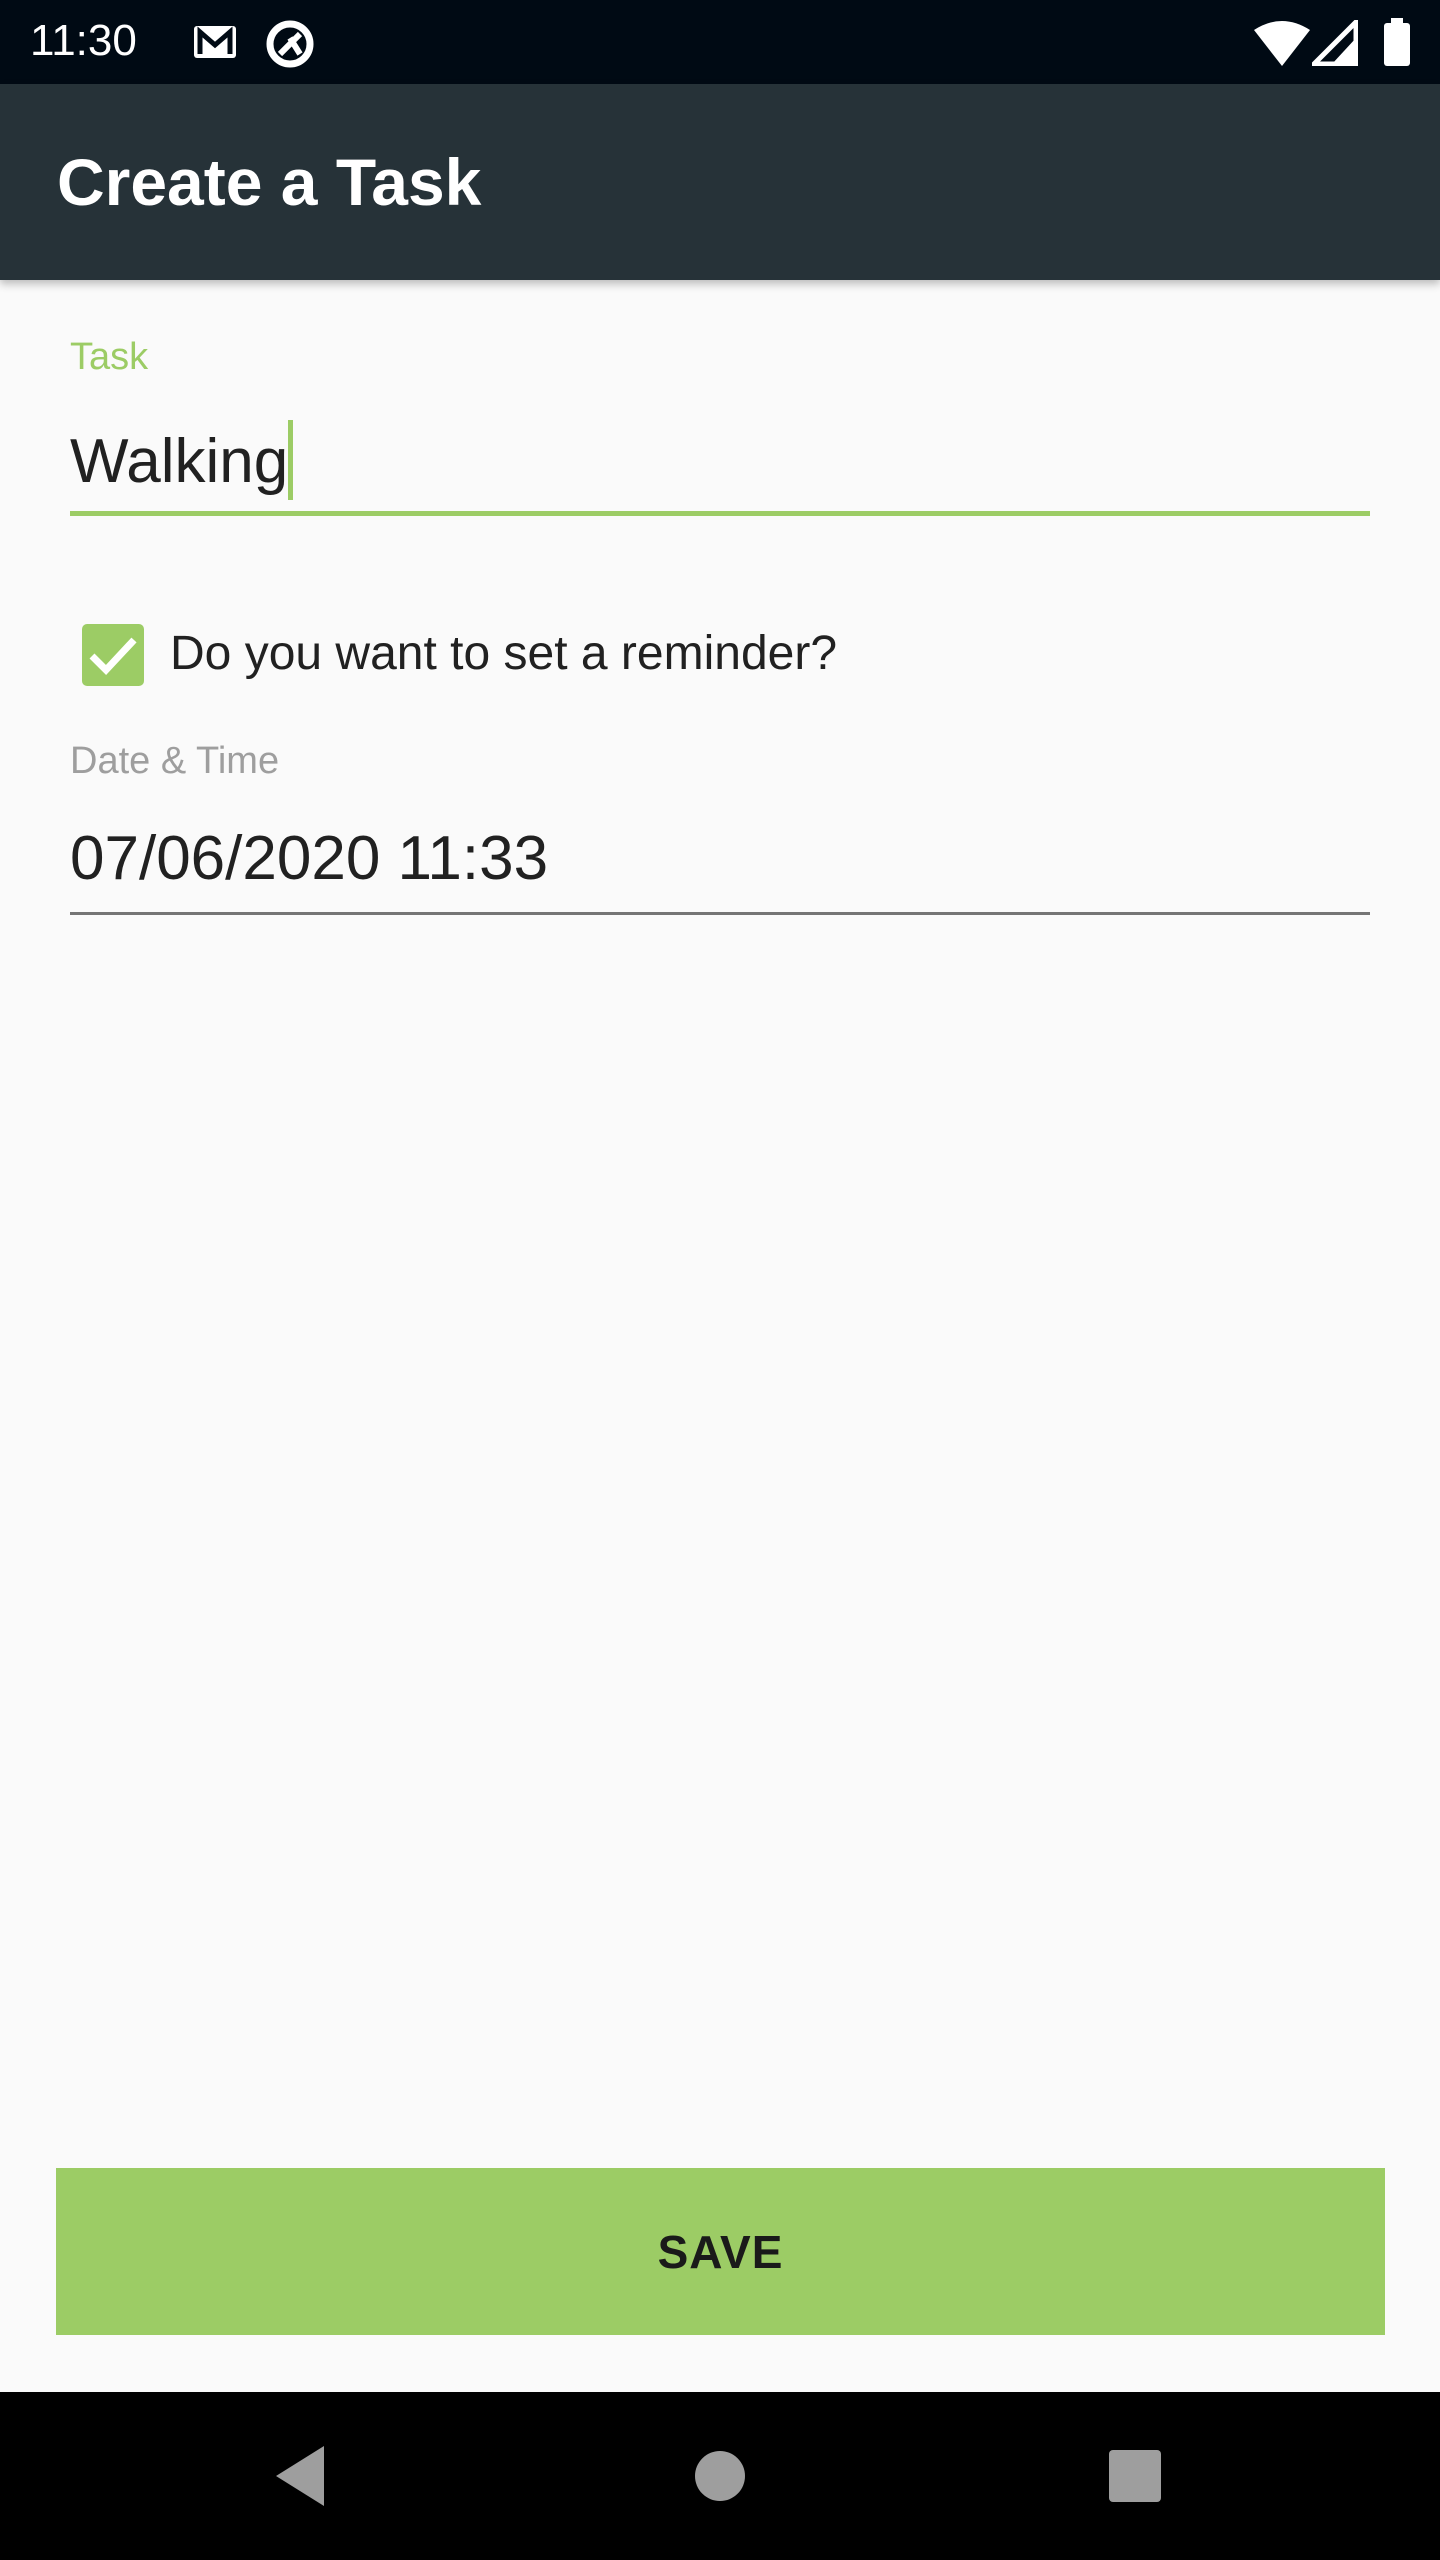 The width and height of the screenshot is (1440, 2560). What do you see at coordinates (83, 40) in the screenshot?
I see `status-time: 11:30` at bounding box center [83, 40].